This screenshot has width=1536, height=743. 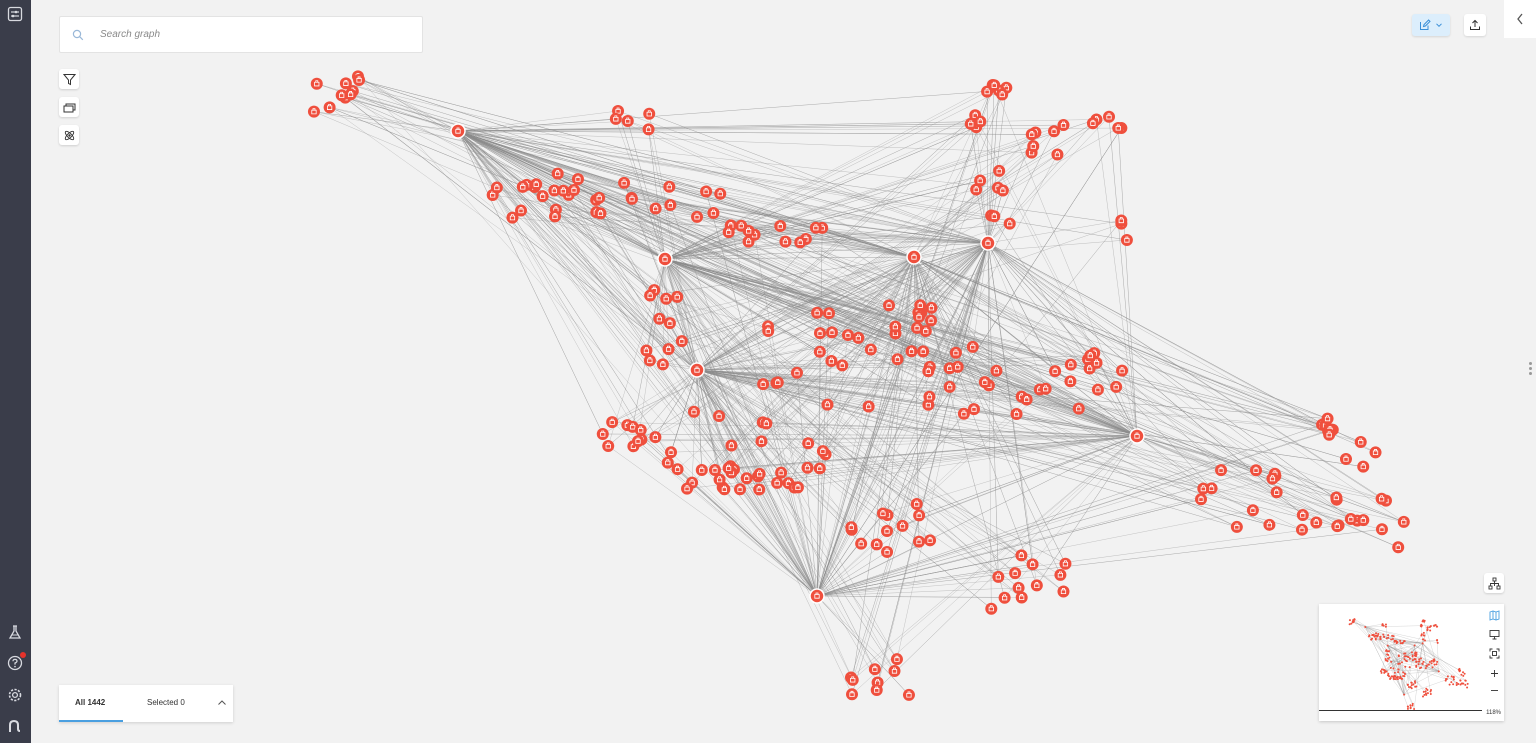 I want to click on zoom-out-button, so click(x=1494, y=690).